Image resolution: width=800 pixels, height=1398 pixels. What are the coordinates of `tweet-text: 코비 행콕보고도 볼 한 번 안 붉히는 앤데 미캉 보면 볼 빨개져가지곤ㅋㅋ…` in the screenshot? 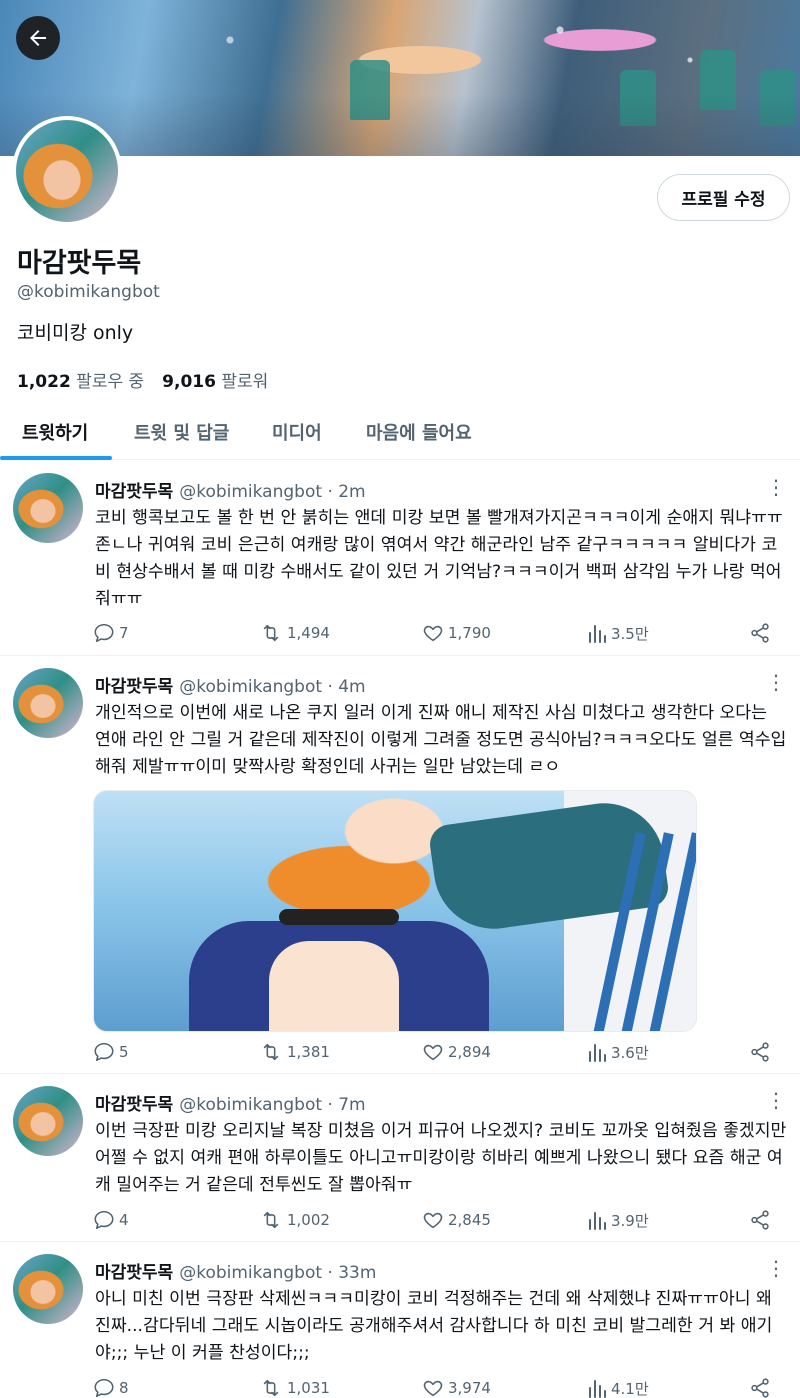 It's located at (439, 558).